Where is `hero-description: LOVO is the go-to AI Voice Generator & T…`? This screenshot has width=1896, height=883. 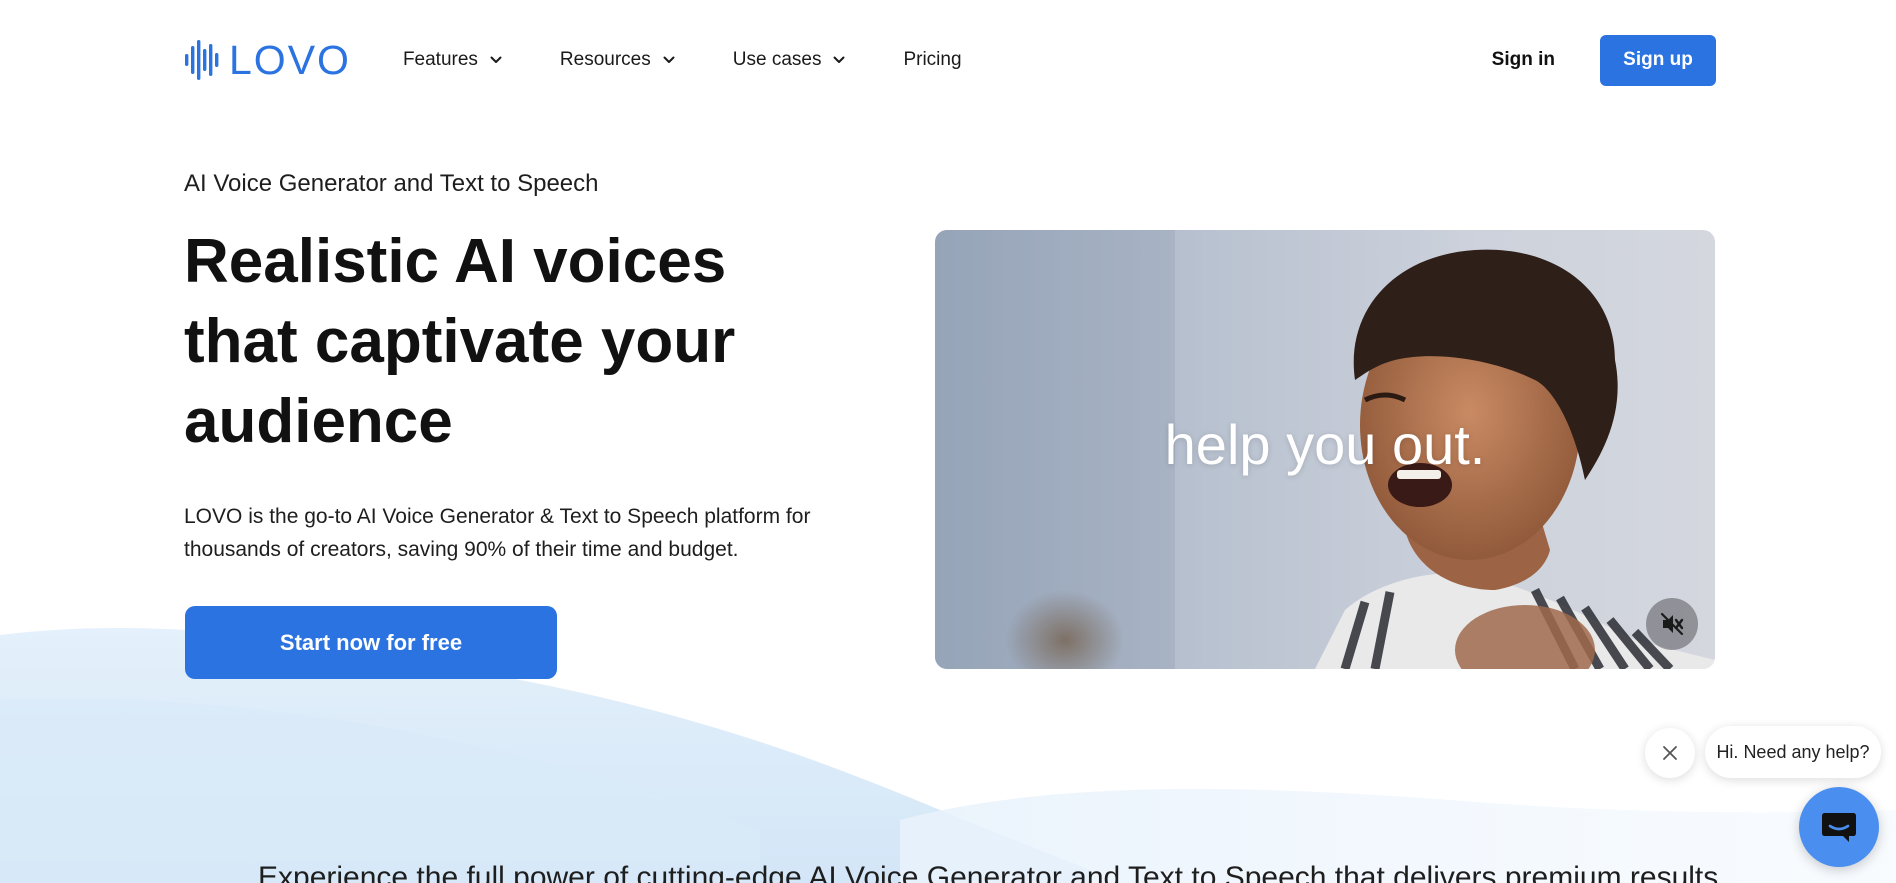
hero-description: LOVO is the go-to AI Voice Generator & T… is located at coordinates (497, 533).